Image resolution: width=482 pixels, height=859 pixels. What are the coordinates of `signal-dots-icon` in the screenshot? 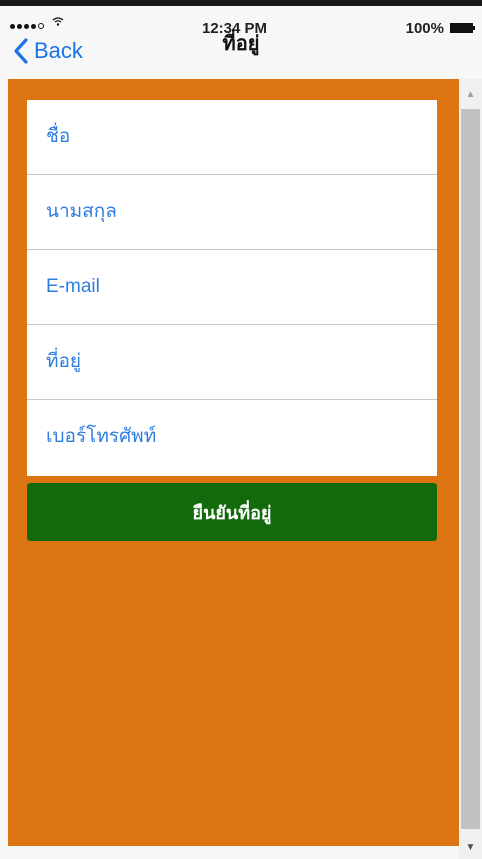 It's located at (27, 26).